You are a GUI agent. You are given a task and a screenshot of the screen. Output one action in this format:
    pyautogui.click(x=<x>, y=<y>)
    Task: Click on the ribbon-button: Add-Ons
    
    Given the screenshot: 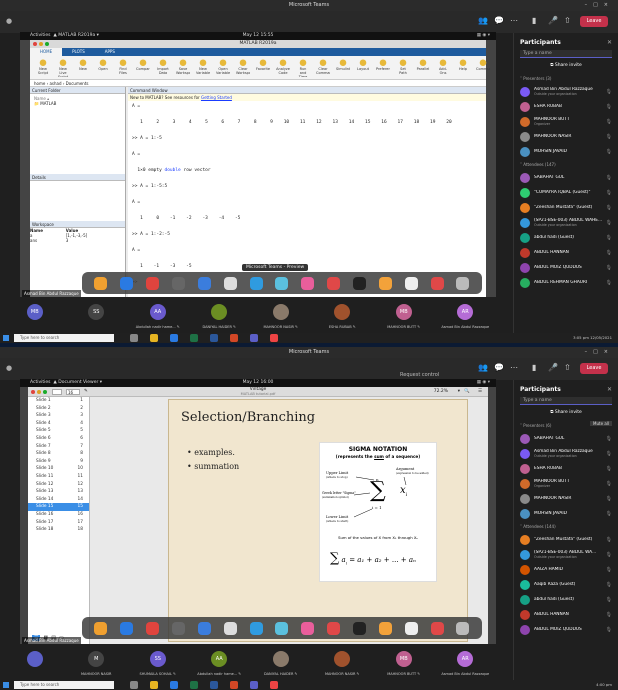 What is the action you would take?
    pyautogui.click(x=443, y=67)
    